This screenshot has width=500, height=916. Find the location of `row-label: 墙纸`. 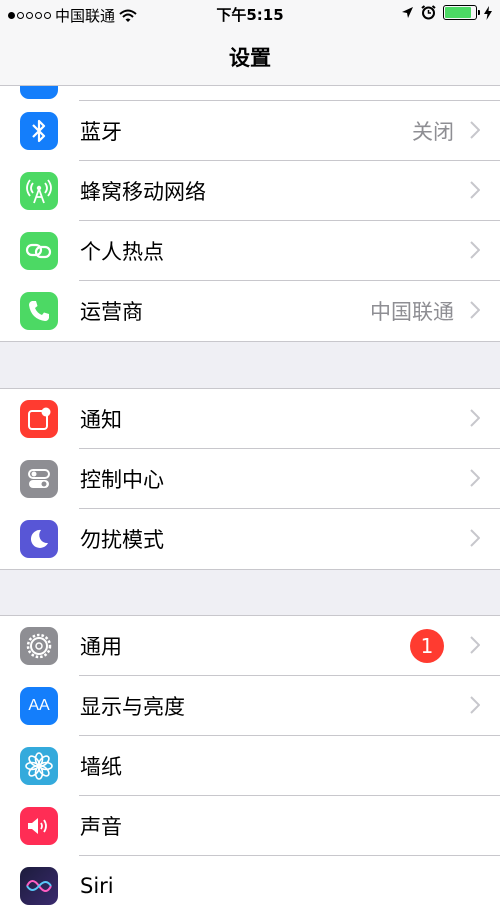

row-label: 墙纸 is located at coordinates (101, 767).